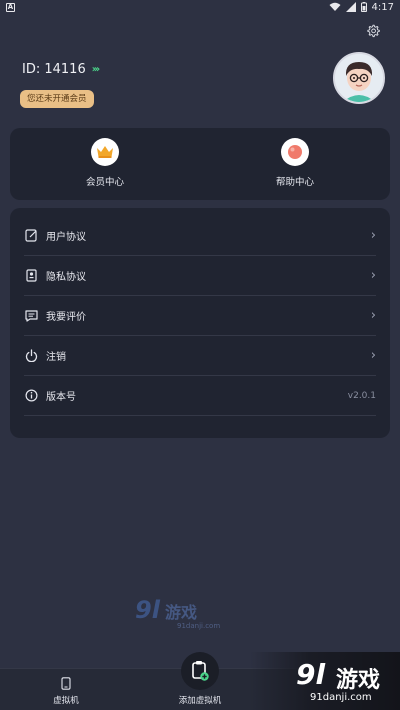  I want to click on watermark-url: 91danji.com, so click(199, 626).